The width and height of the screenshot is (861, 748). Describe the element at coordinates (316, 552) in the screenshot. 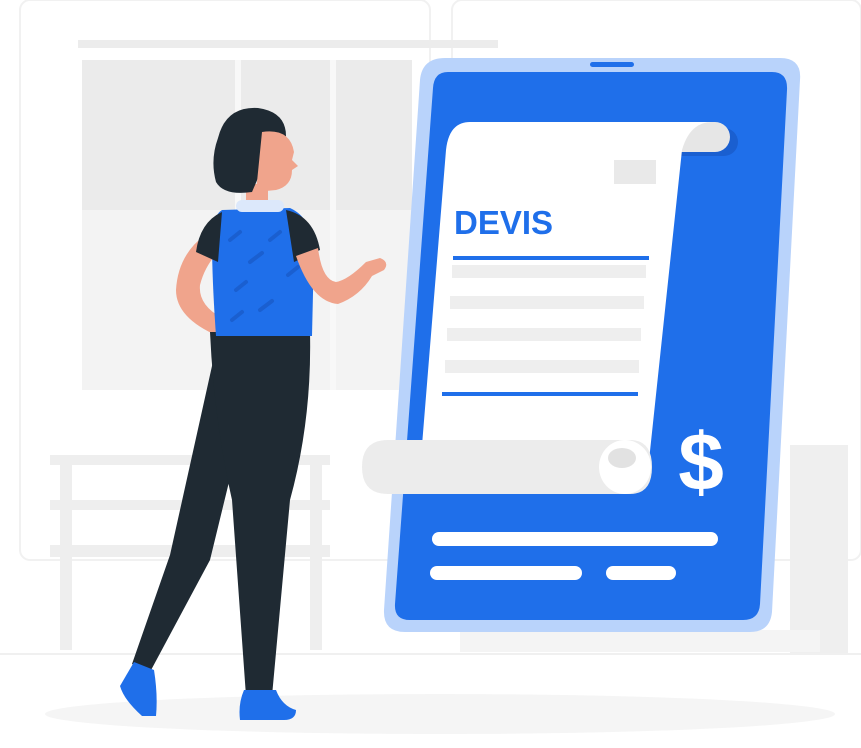

I see `background-bench-leg-right` at that location.